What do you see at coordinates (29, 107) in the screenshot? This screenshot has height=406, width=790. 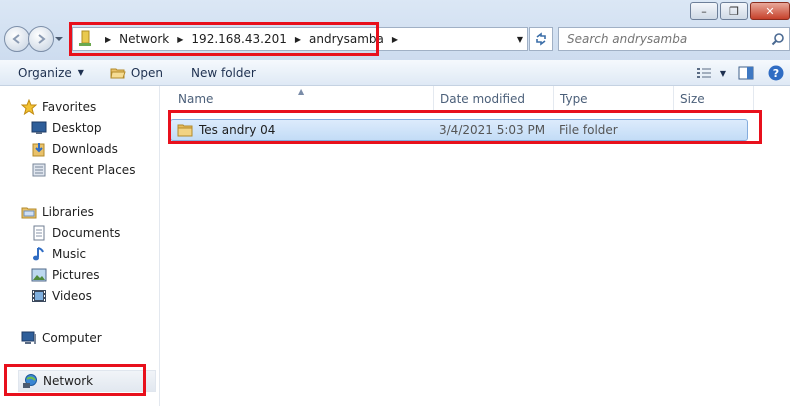 I see `star-icon` at bounding box center [29, 107].